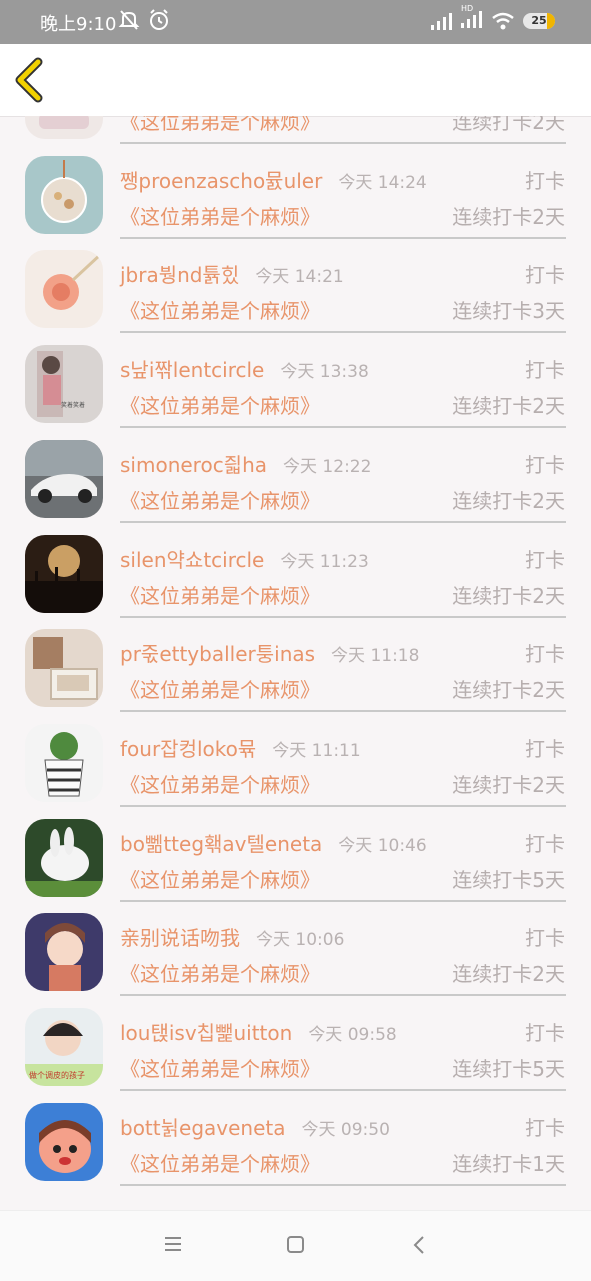 This screenshot has width=591, height=1281. Describe the element at coordinates (129, 20) in the screenshot. I see `silent-icon` at that location.